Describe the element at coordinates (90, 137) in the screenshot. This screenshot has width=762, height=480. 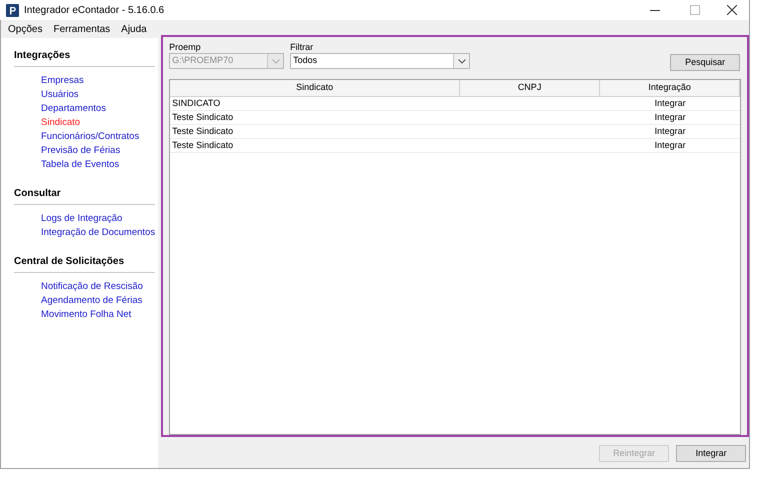
I see `sidebar-link: Funcionários/Contratos` at that location.